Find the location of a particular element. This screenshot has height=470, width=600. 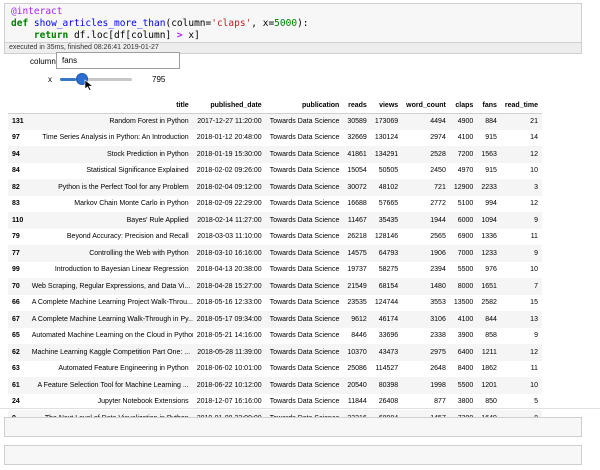

cell-claps: 4100 is located at coordinates (465, 319).